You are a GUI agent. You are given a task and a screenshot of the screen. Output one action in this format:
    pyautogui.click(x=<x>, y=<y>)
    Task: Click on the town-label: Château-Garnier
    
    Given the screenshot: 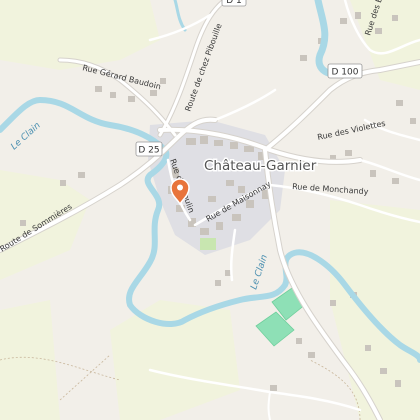 What is the action you would take?
    pyautogui.click(x=260, y=166)
    